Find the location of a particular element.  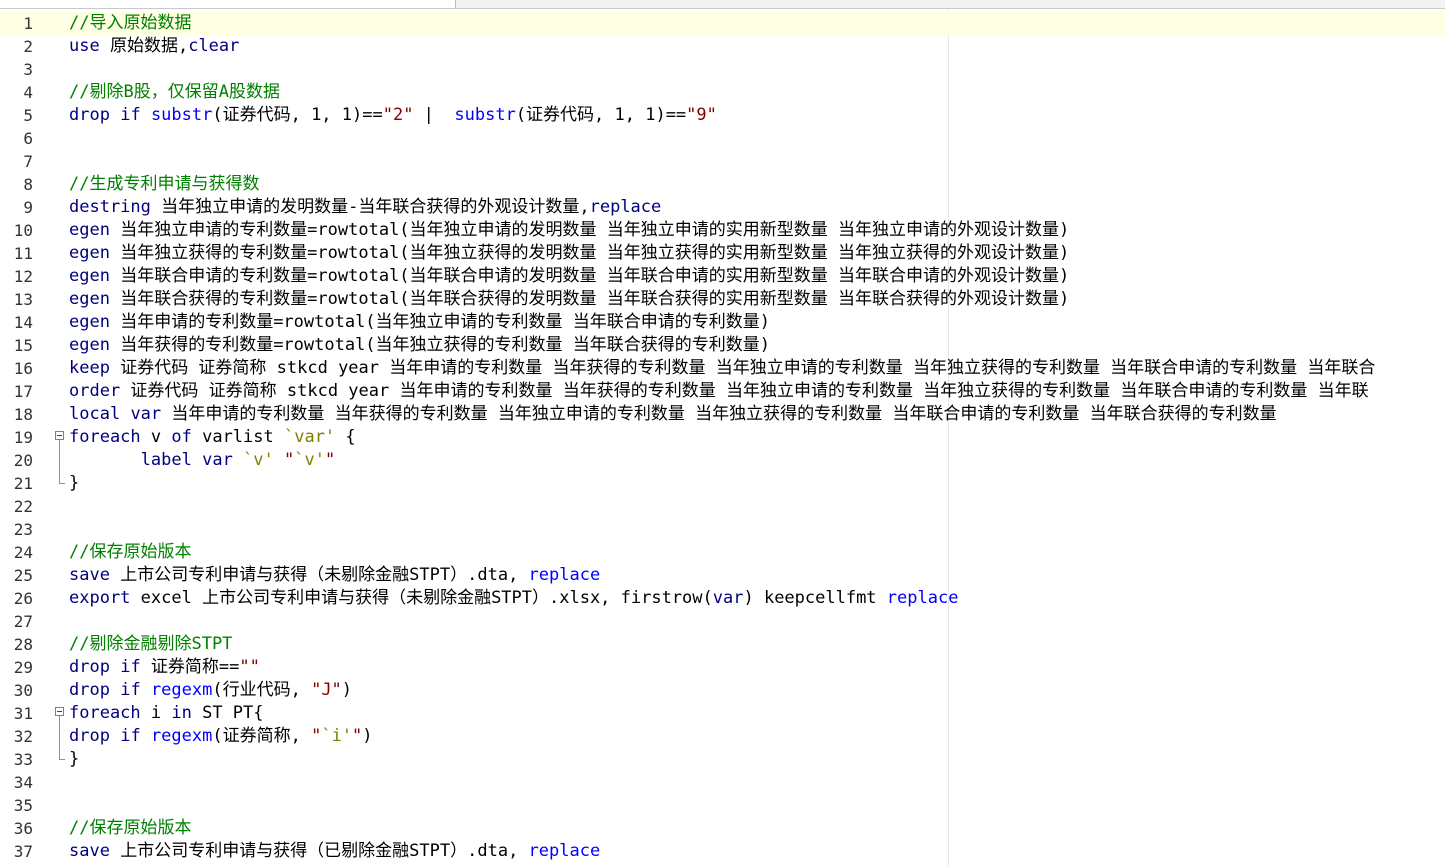

code-text: save 上市公司专利申请与获得（未剔除金融STPT）.dta, replace is located at coordinates (334, 575).